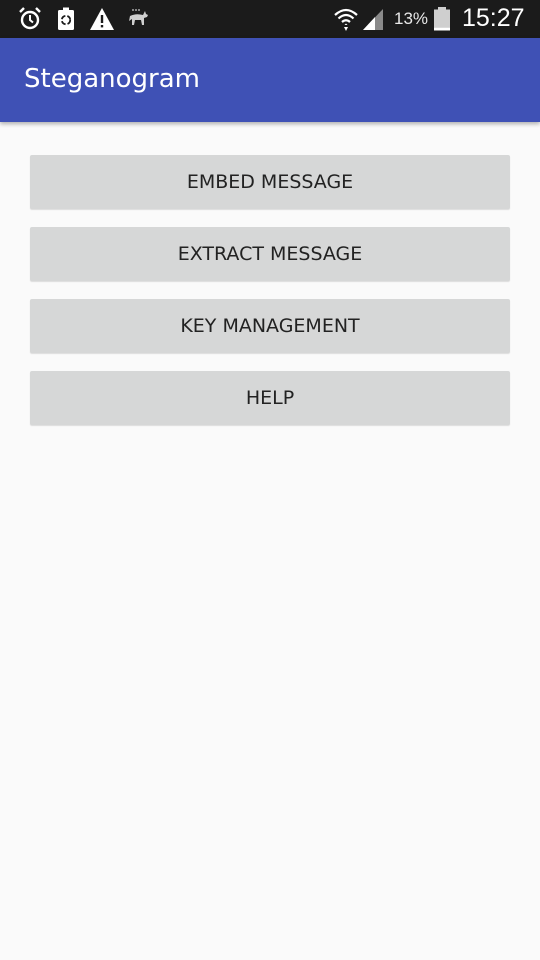  What do you see at coordinates (270, 182) in the screenshot?
I see `embed-message-button: EMBED MESSAGE` at bounding box center [270, 182].